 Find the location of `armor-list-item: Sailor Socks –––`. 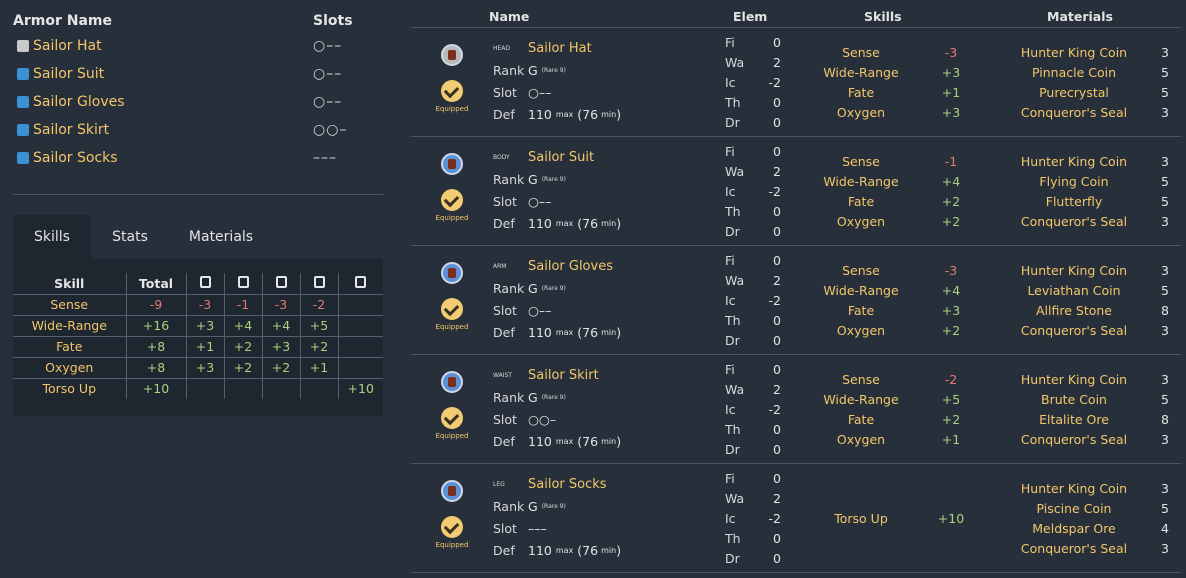

armor-list-item: Sailor Socks ––– is located at coordinates (198, 158).